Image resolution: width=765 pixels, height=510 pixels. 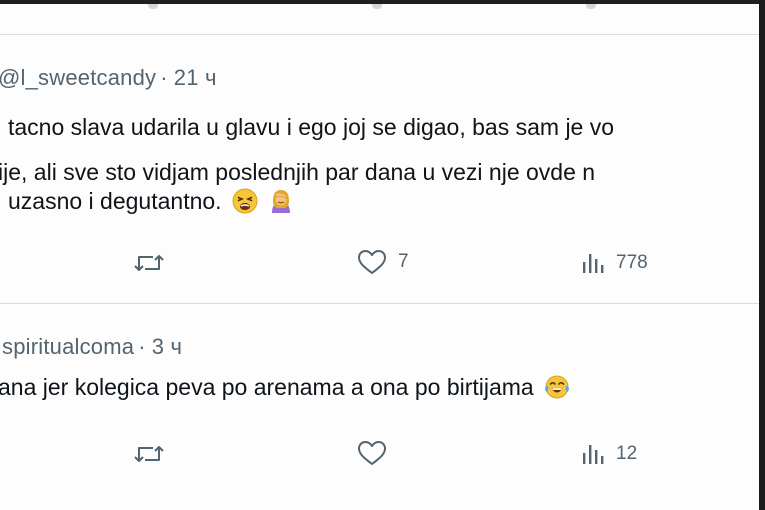 I want to click on like-count: 7, so click(x=403, y=261).